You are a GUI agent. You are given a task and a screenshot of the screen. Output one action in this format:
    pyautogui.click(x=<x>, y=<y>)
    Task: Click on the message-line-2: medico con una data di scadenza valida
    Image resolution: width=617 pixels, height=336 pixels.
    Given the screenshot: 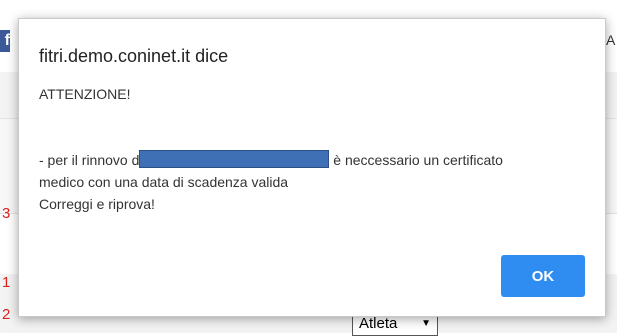 What is the action you would take?
    pyautogui.click(x=164, y=182)
    